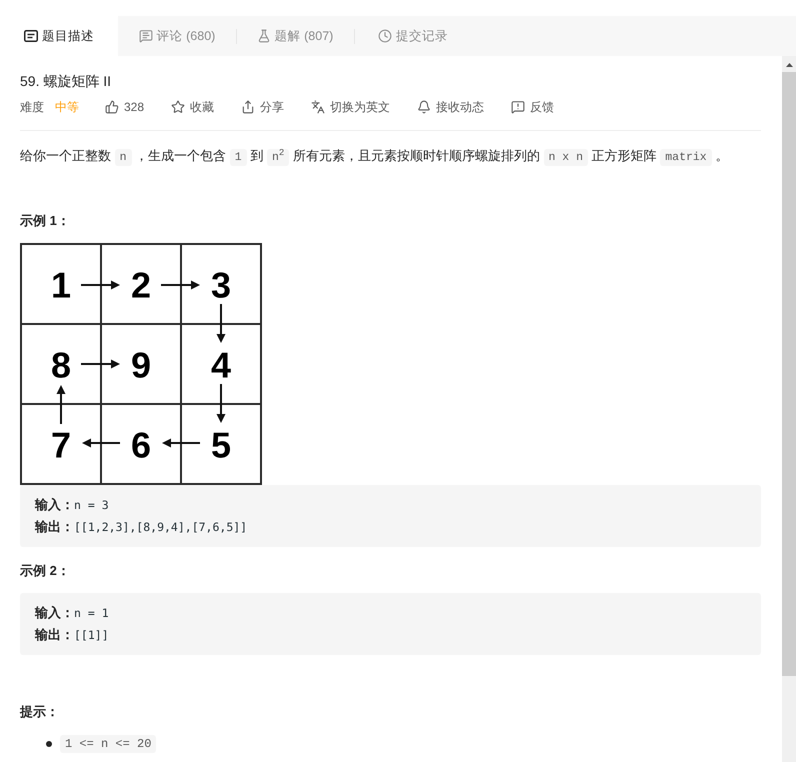  Describe the element at coordinates (221, 285) in the screenshot. I see `matrix-number: 3` at that location.